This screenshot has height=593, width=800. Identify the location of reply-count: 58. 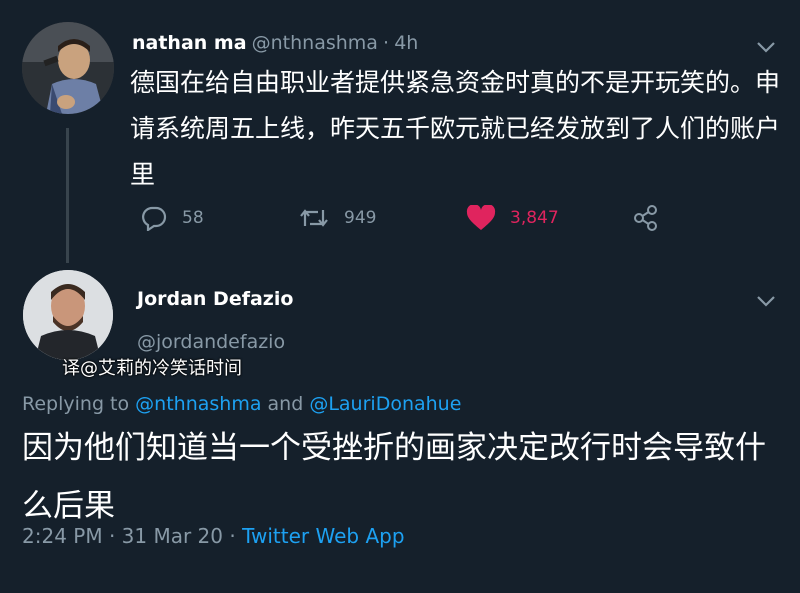
(193, 218).